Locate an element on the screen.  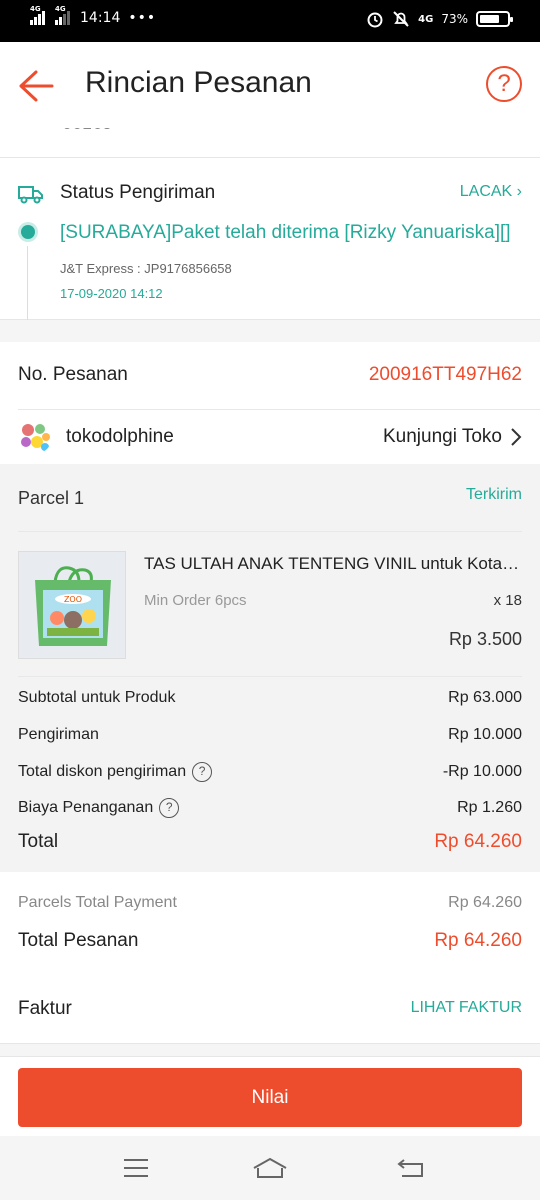
parcels-total-value: Rp 64.260 is located at coordinates (485, 902).